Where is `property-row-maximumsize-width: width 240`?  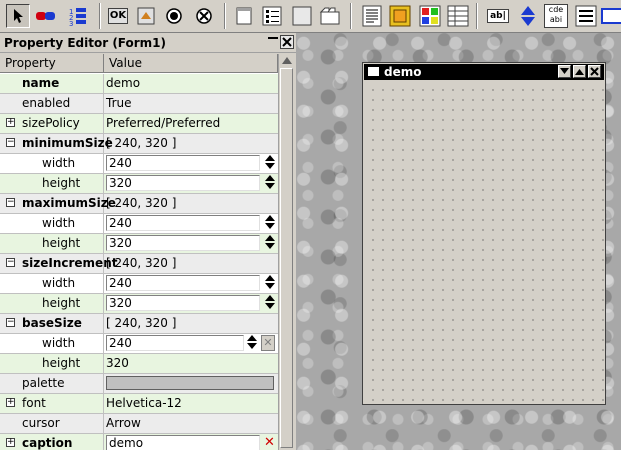 property-row-maximumsize-width: width 240 is located at coordinates (139, 224).